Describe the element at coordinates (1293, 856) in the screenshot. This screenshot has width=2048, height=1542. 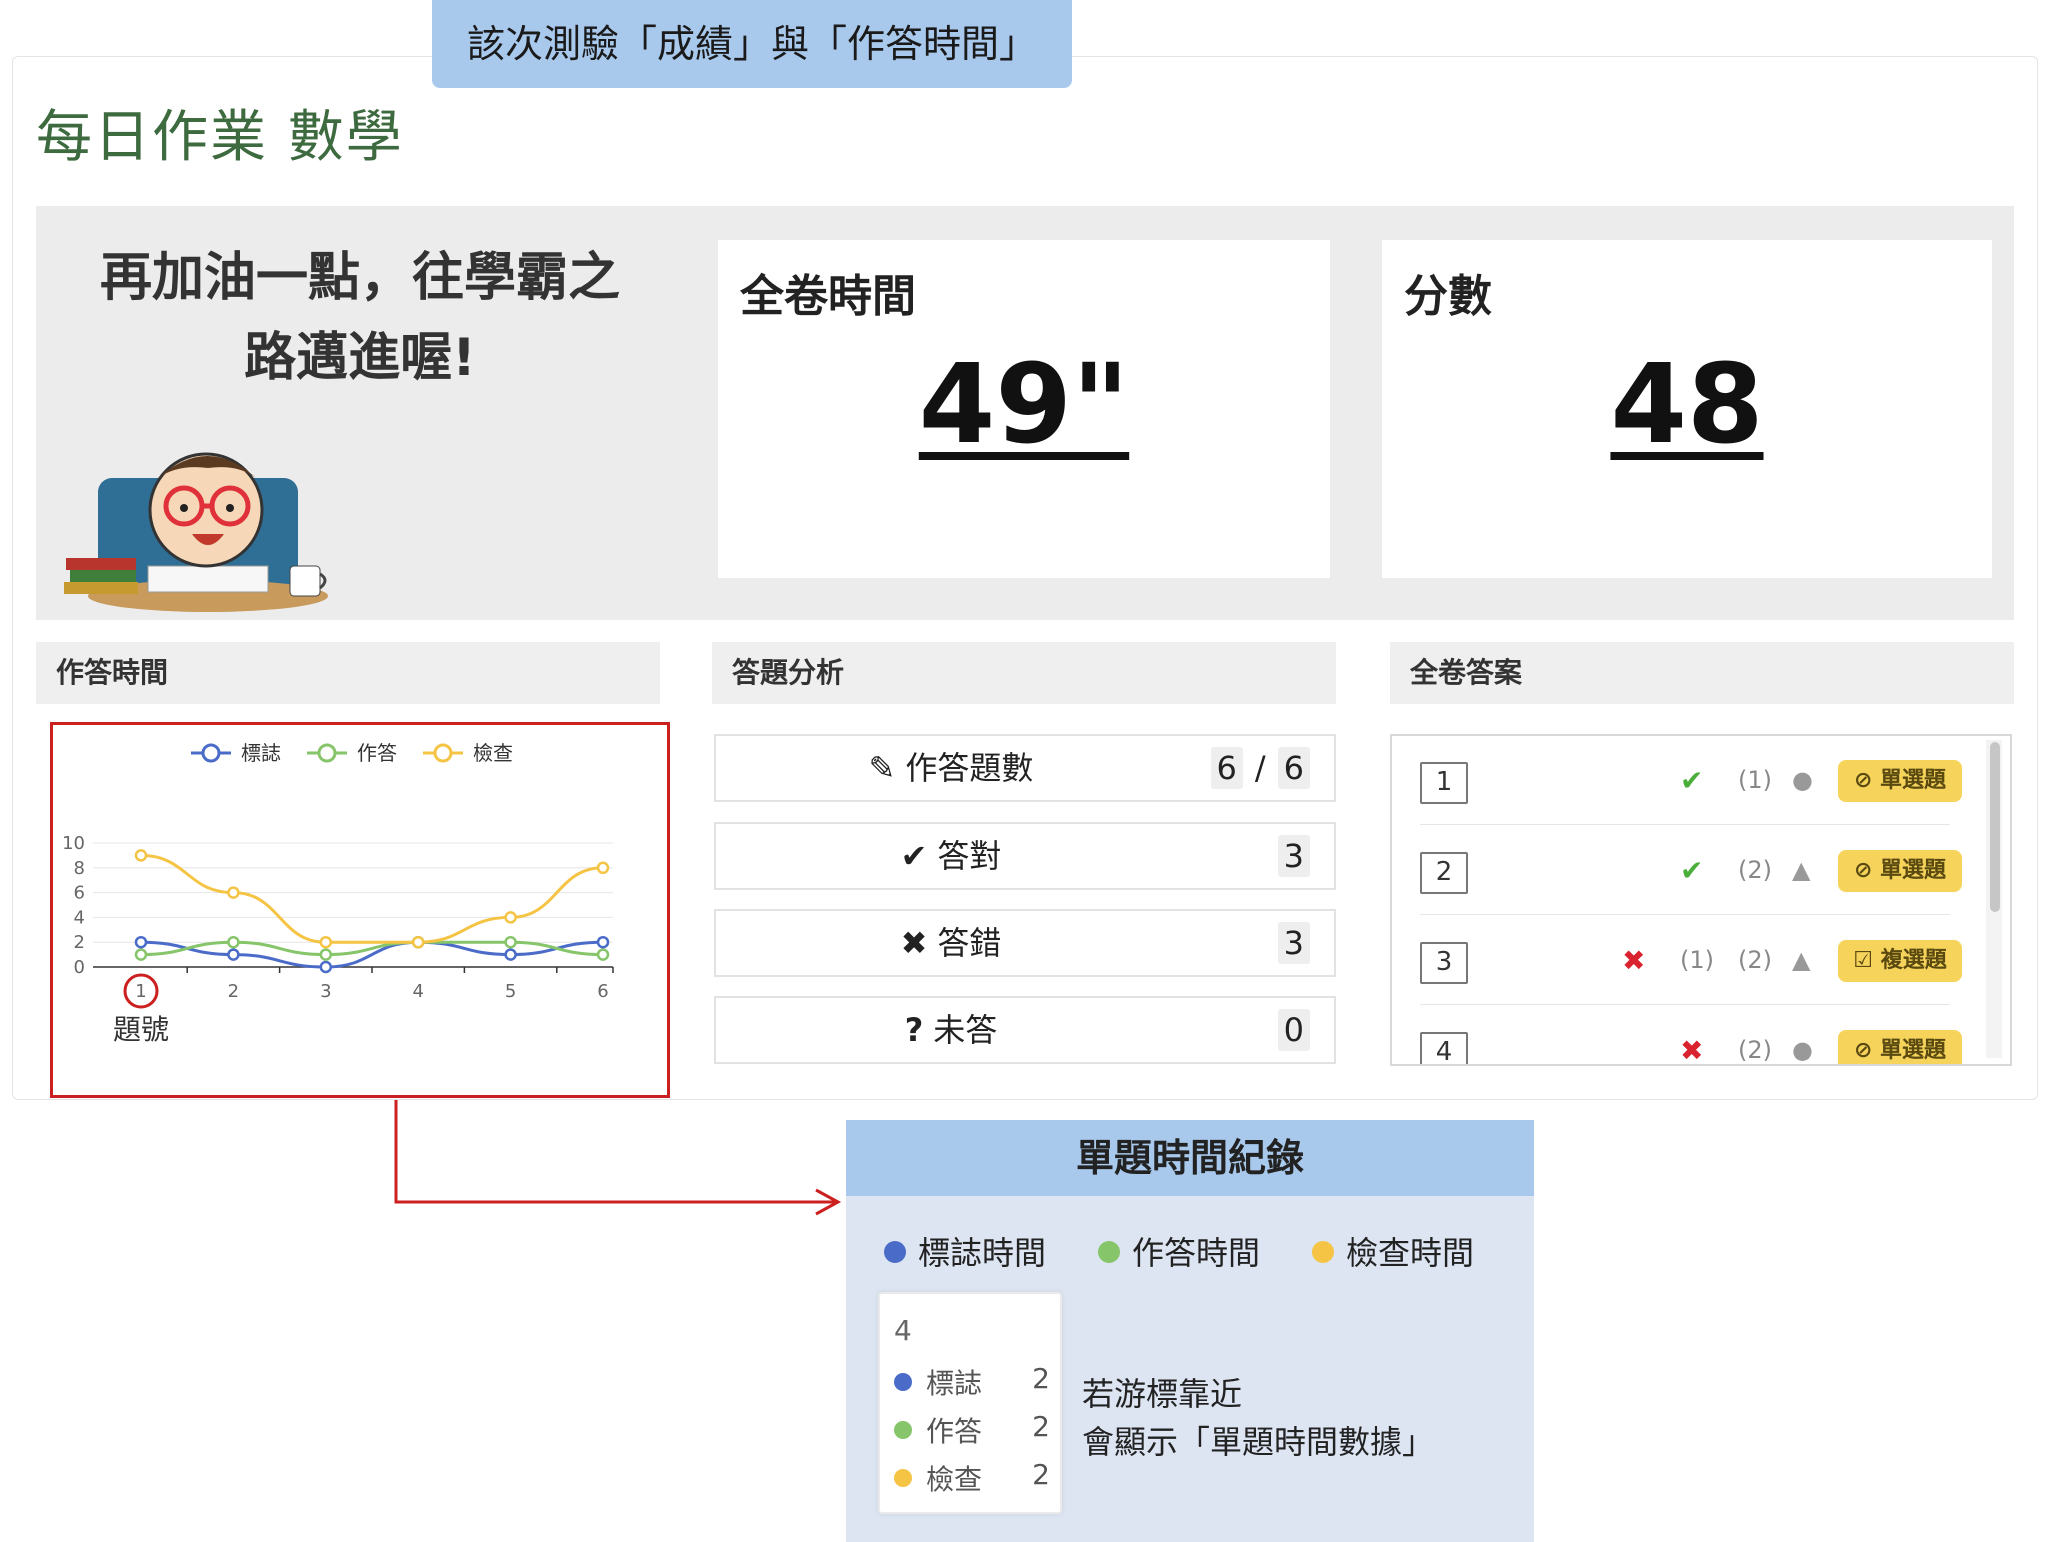
I see `correct-count: 3` at that location.